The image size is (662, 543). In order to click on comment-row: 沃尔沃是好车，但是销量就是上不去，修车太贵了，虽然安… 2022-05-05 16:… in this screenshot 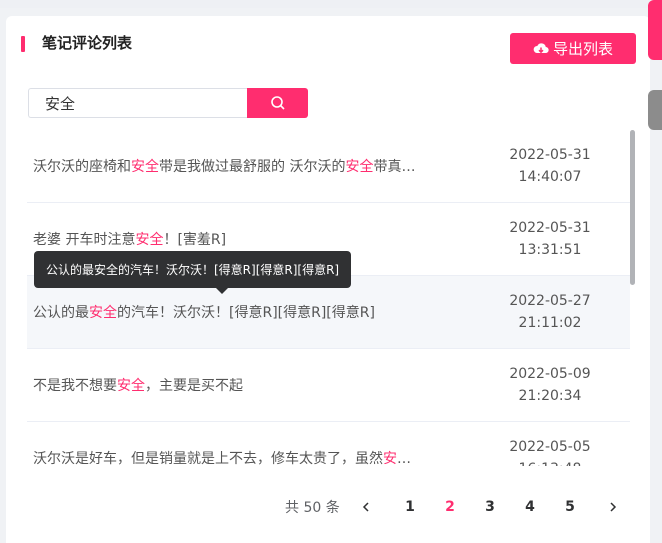, I will do `click(328, 444)`.